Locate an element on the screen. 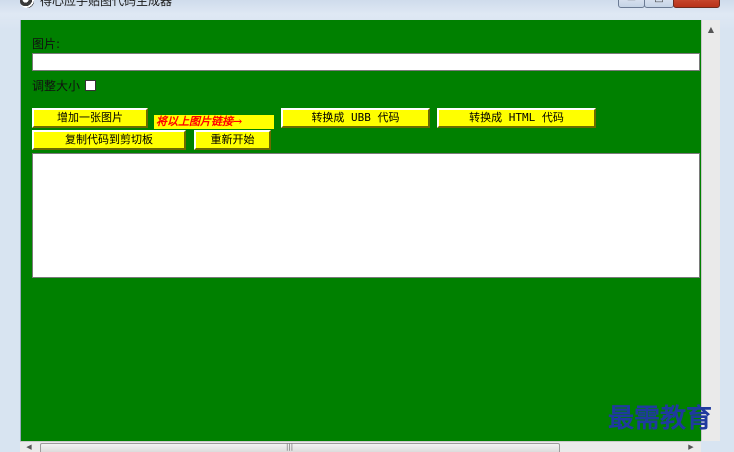 This screenshot has width=734, height=452. add-image-button: 增加一张图片 is located at coordinates (90, 118).